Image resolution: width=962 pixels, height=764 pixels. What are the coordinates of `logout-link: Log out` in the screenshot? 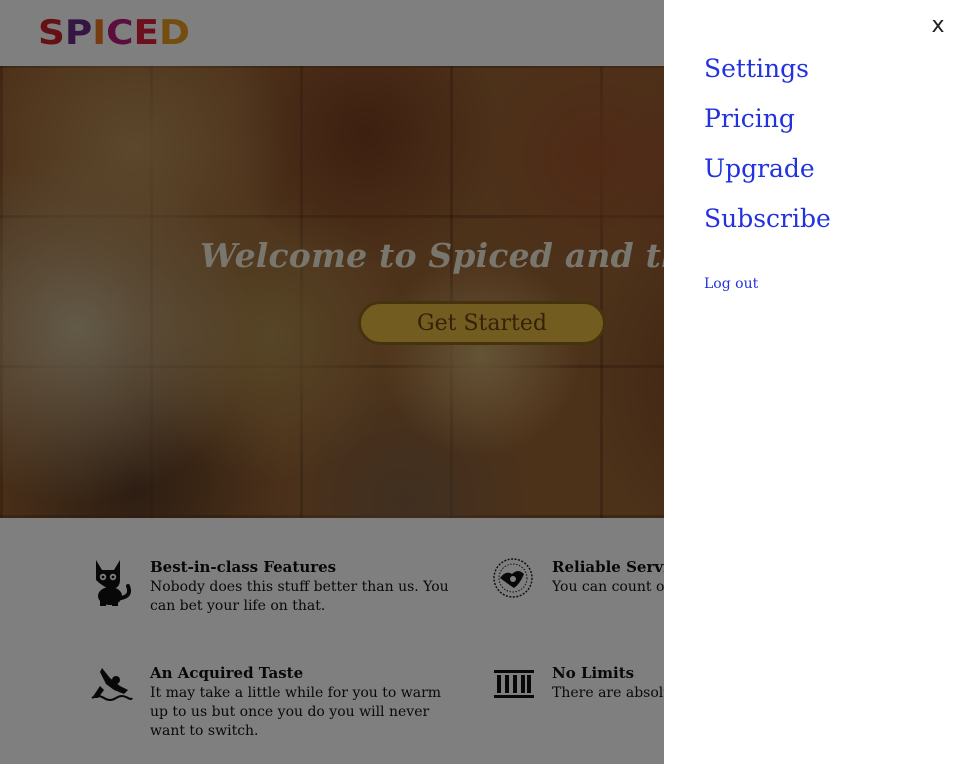 It's located at (731, 284).